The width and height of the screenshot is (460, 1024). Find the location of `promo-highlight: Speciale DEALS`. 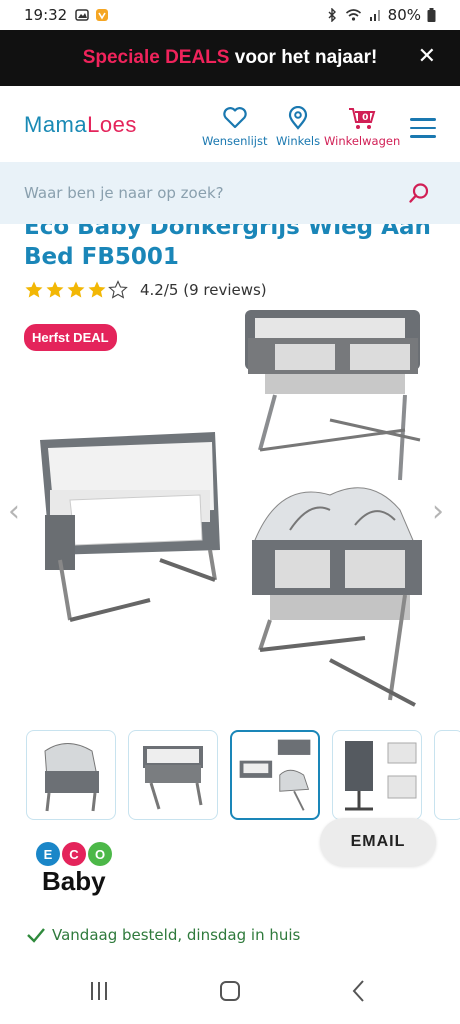

promo-highlight: Speciale DEALS is located at coordinates (156, 57).